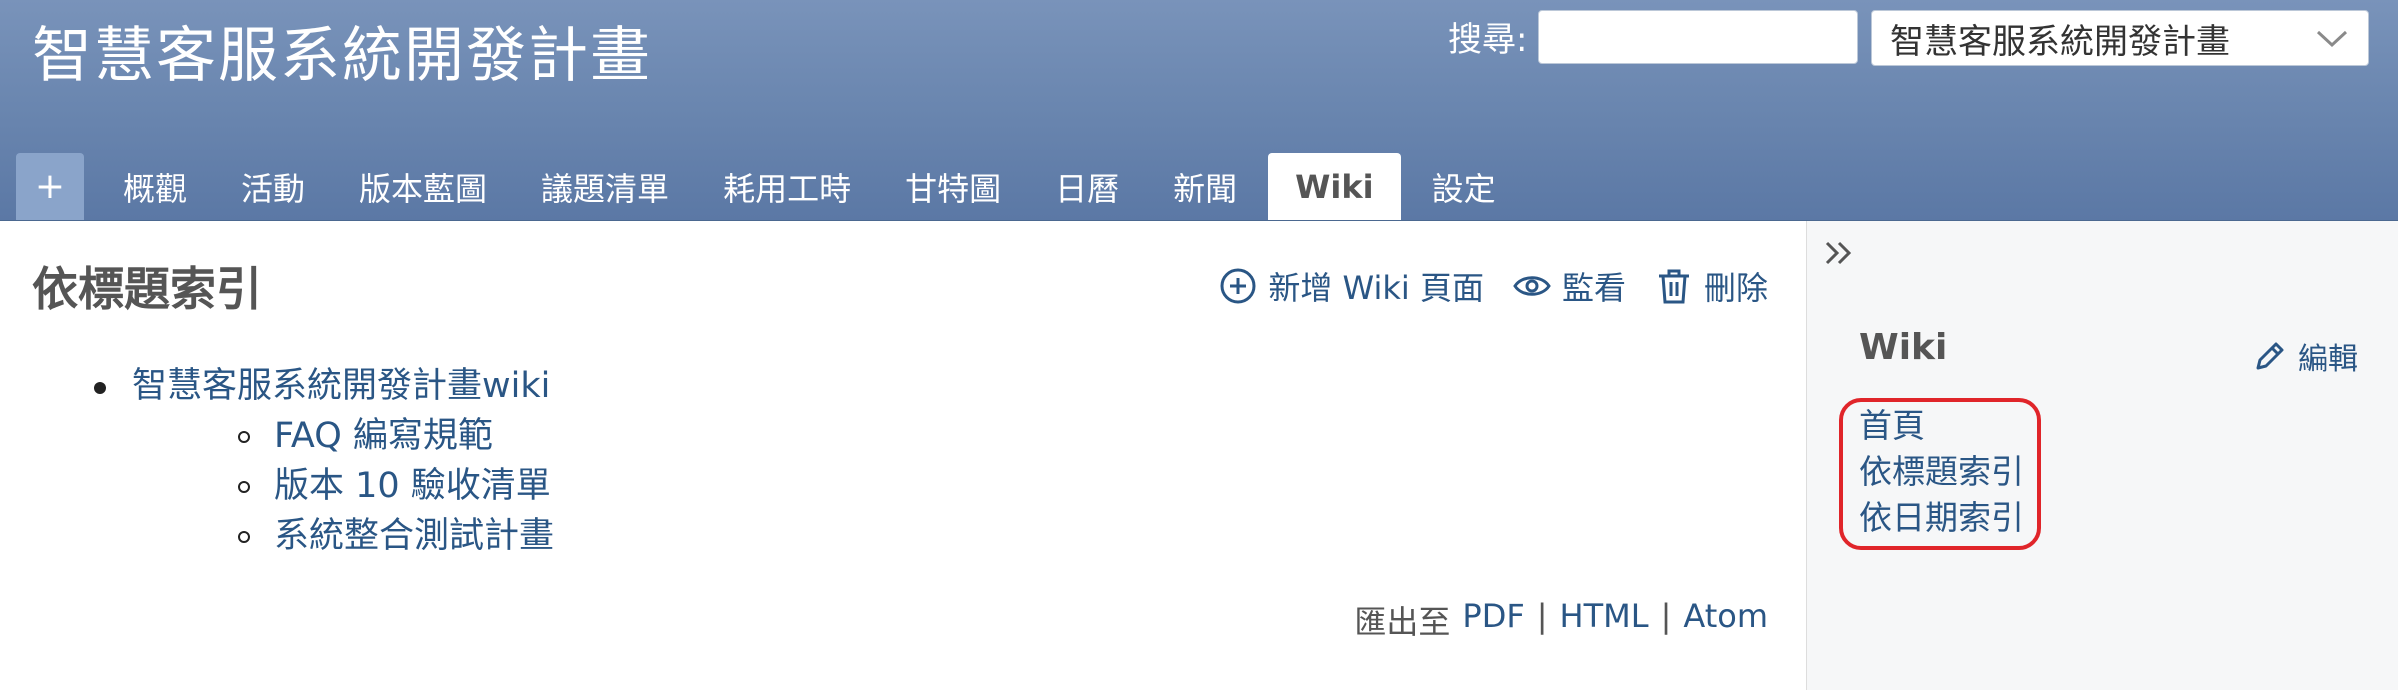 The height and width of the screenshot is (690, 2398). I want to click on sidebar-link-index-by-title: 依標題索引, so click(1948, 472).